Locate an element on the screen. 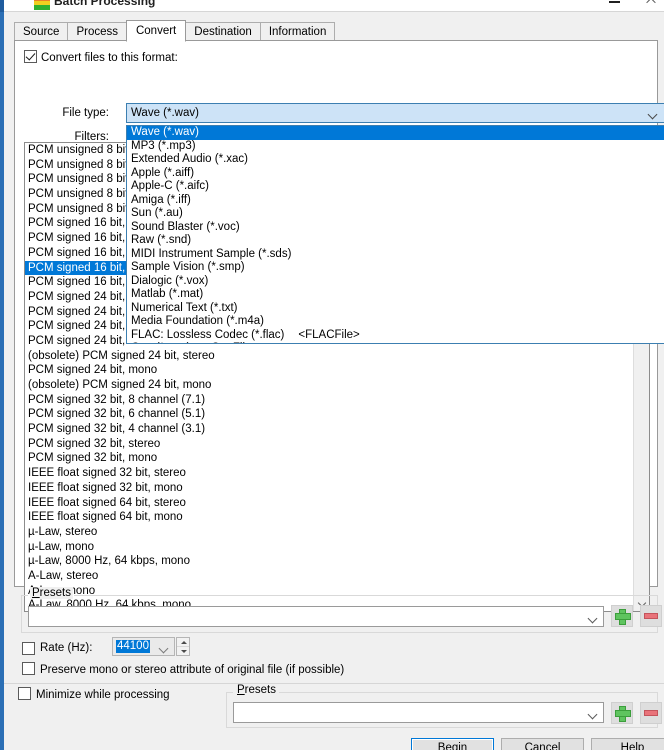 Image resolution: width=664 pixels, height=750 pixels. footer-add-preset-button is located at coordinates (622, 713).